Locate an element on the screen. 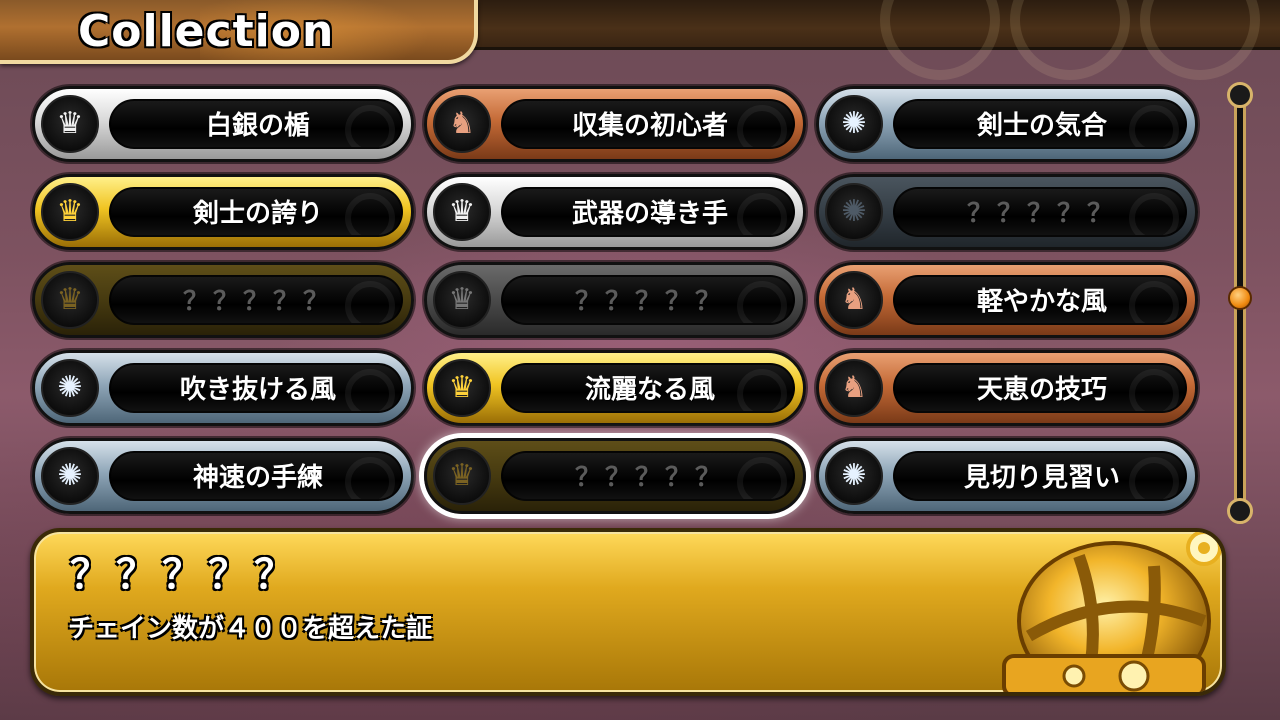 The image size is (1280, 720). collection-item: ✺ ？？？？？ is located at coordinates (1007, 212).